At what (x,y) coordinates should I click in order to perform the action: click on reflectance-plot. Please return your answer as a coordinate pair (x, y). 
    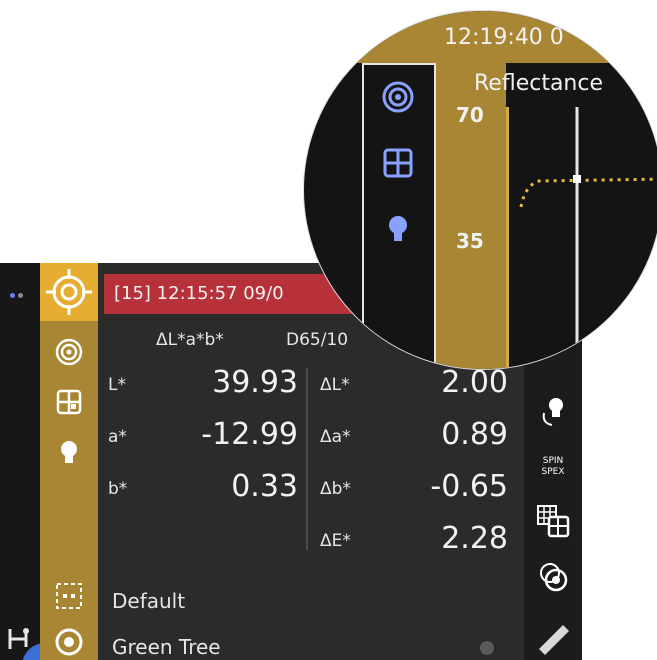
    Looking at the image, I should click on (581, 238).